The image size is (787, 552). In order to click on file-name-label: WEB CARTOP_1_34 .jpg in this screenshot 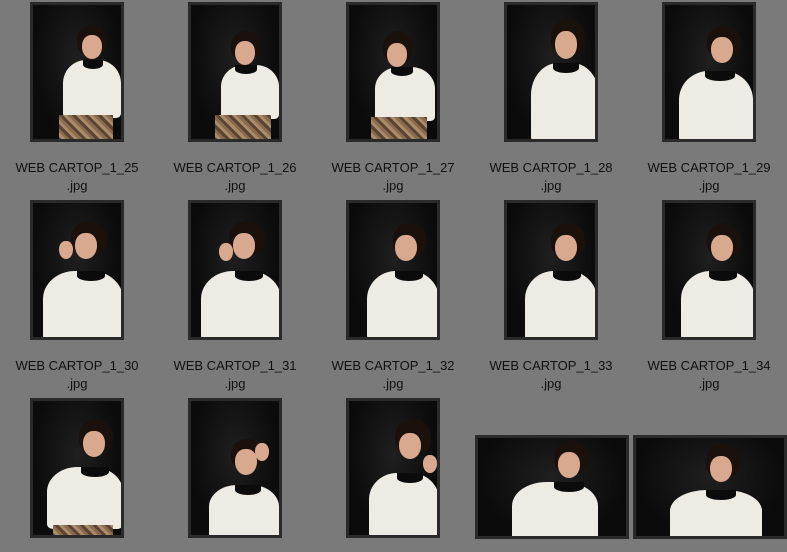, I will do `click(708, 375)`.